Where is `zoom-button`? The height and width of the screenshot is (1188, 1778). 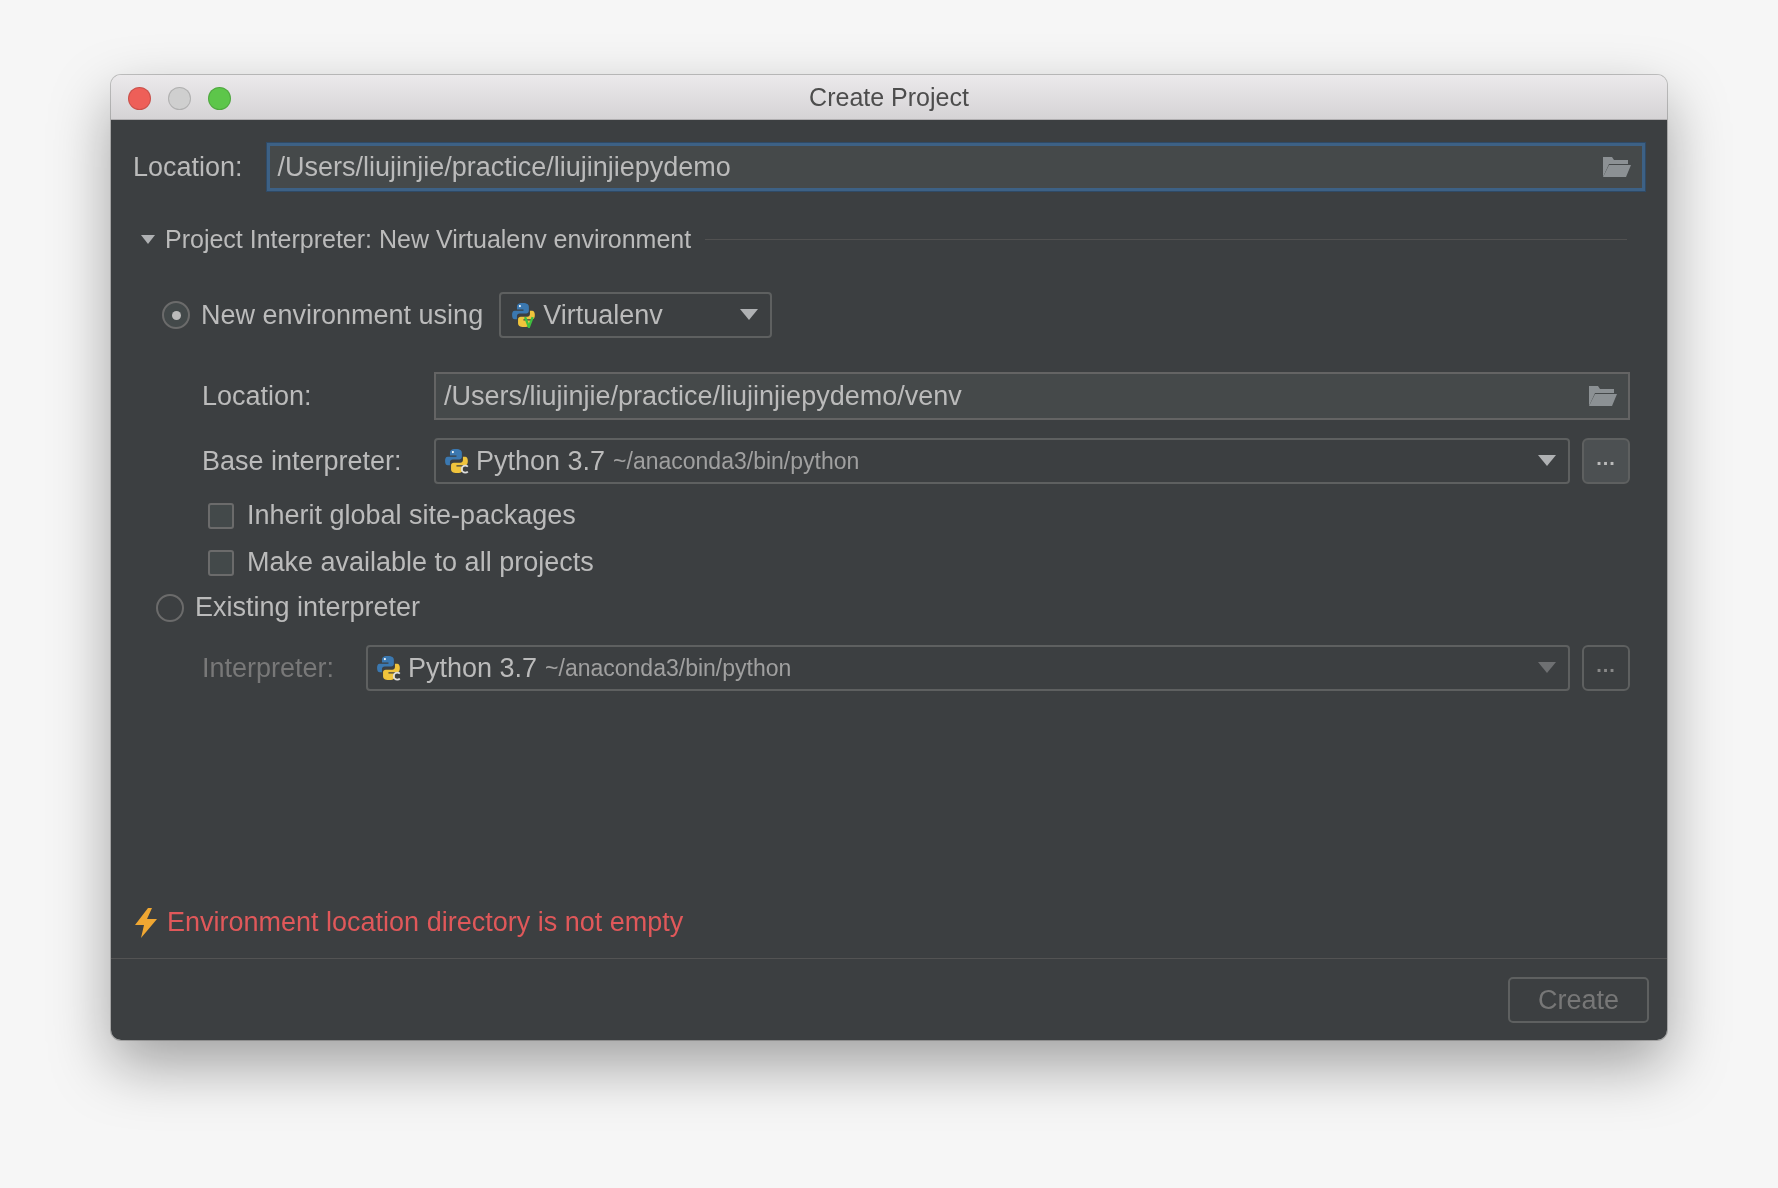 zoom-button is located at coordinates (219, 98).